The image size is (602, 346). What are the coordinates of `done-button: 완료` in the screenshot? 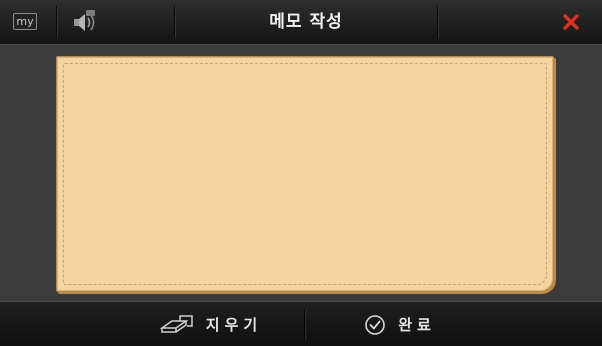 It's located at (400, 324).